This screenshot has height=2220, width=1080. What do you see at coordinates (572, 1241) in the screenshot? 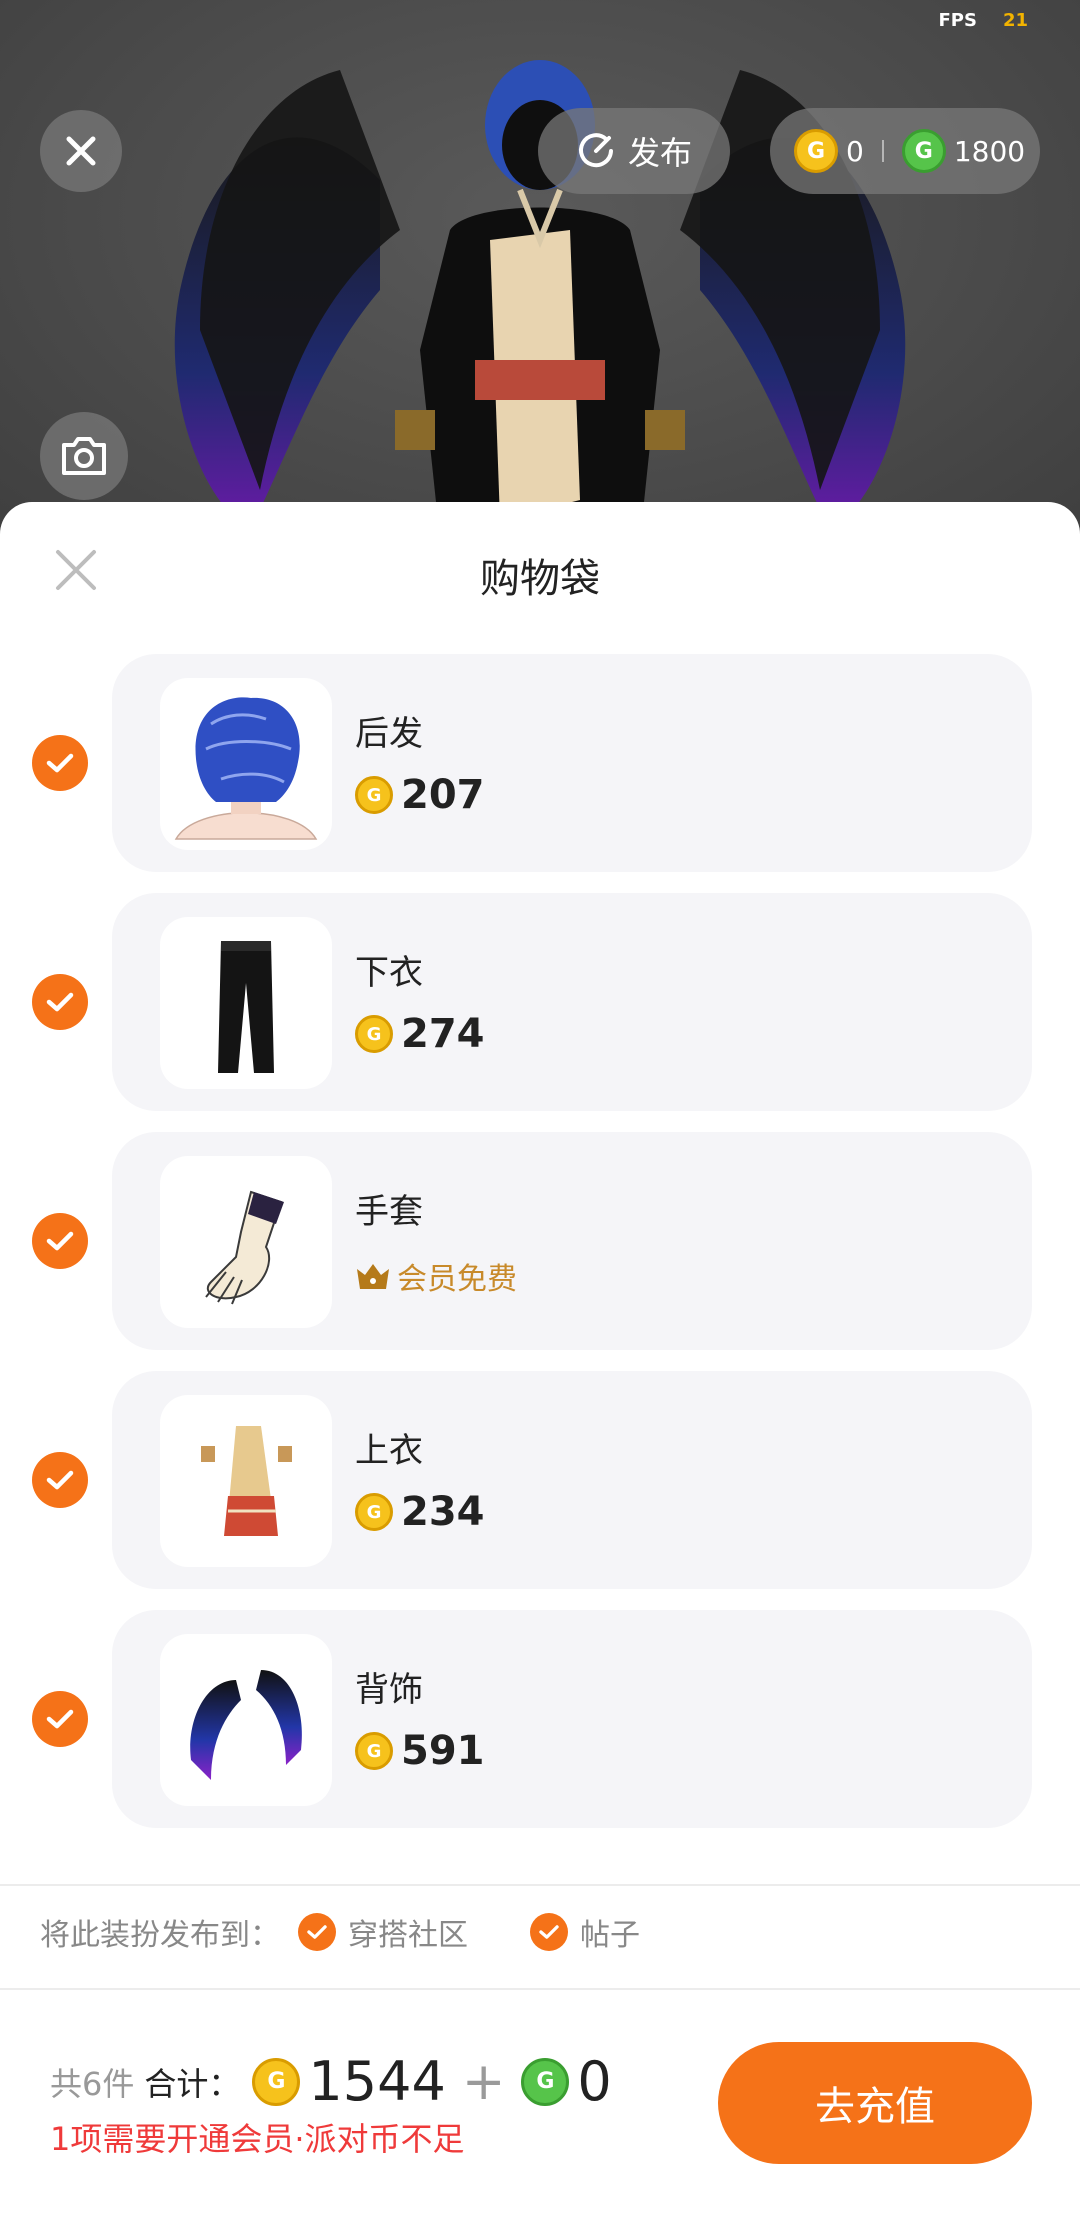
I see `item-card: 手套 会员免费` at bounding box center [572, 1241].